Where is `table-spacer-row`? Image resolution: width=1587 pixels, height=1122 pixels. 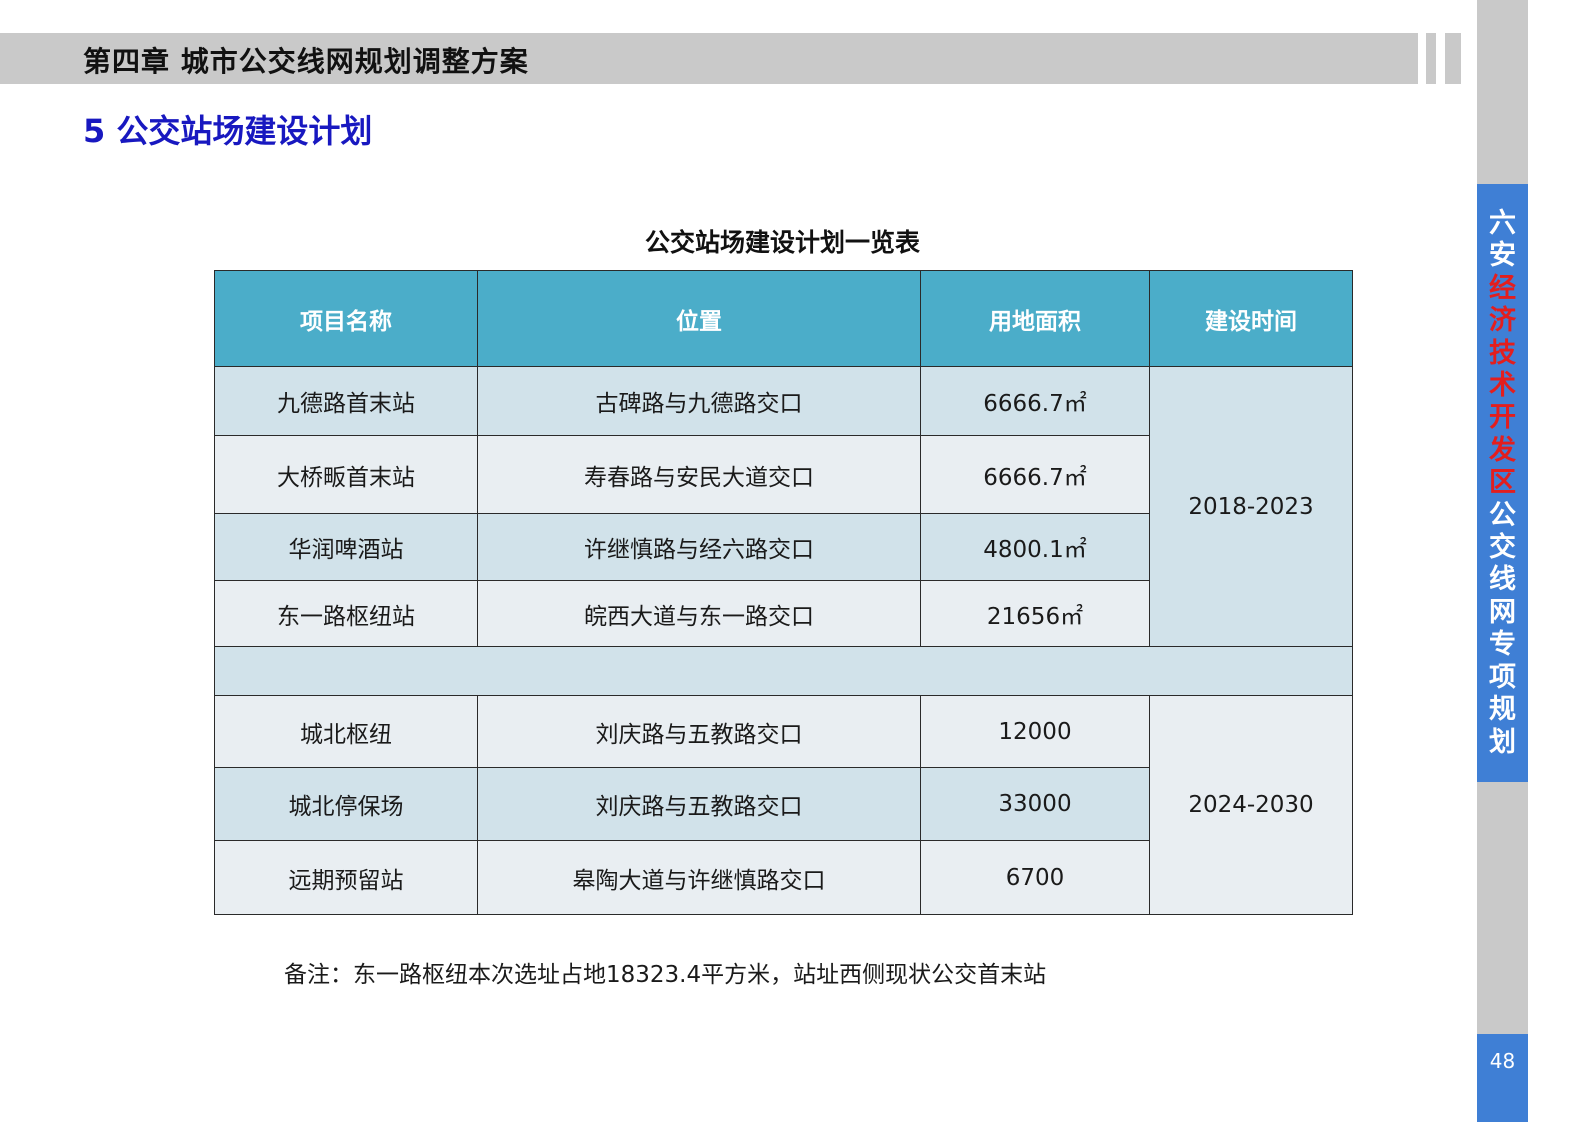
table-spacer-row is located at coordinates (783, 671).